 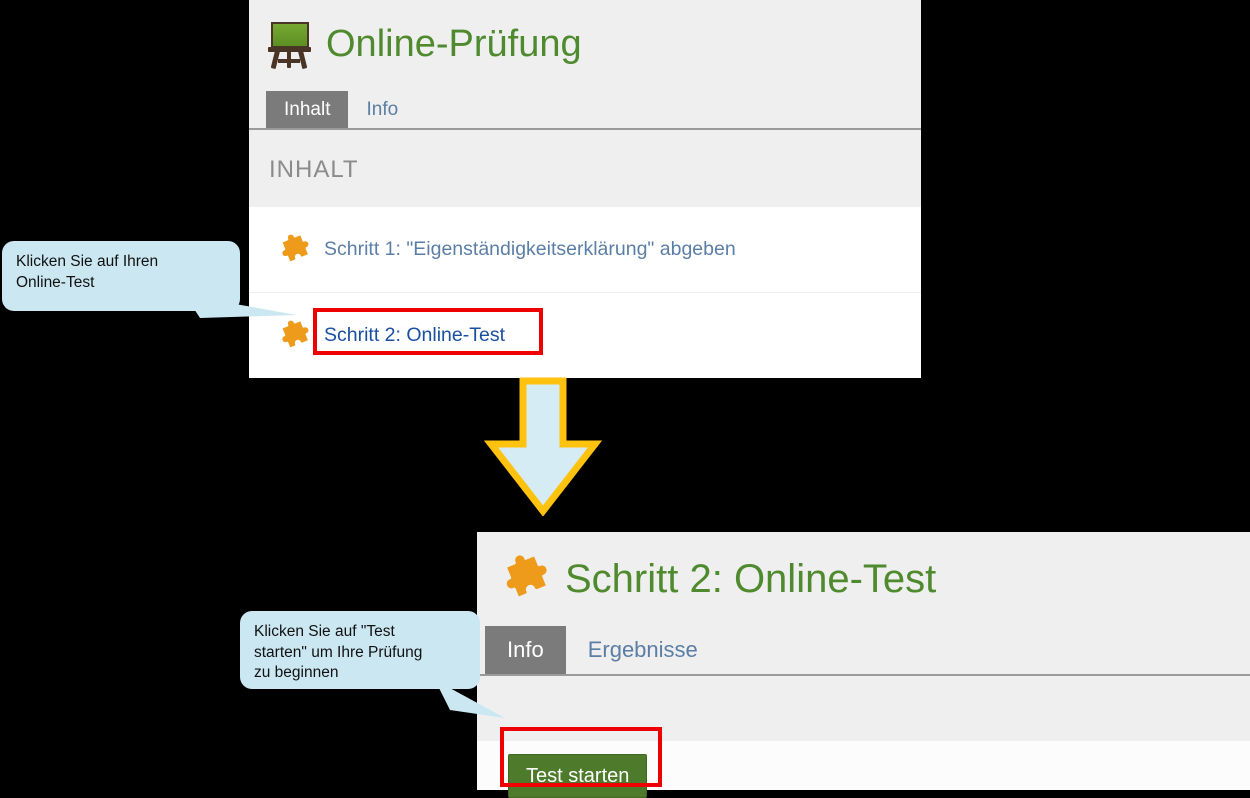 I want to click on easel-crossbar-shape, so click(x=289, y=61).